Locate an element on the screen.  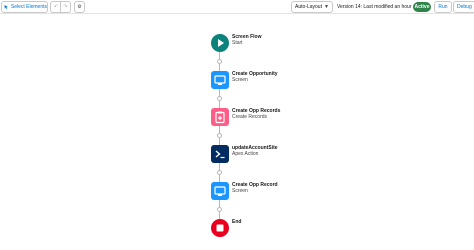
select-elements-button: Select Elements is located at coordinates (24, 7).